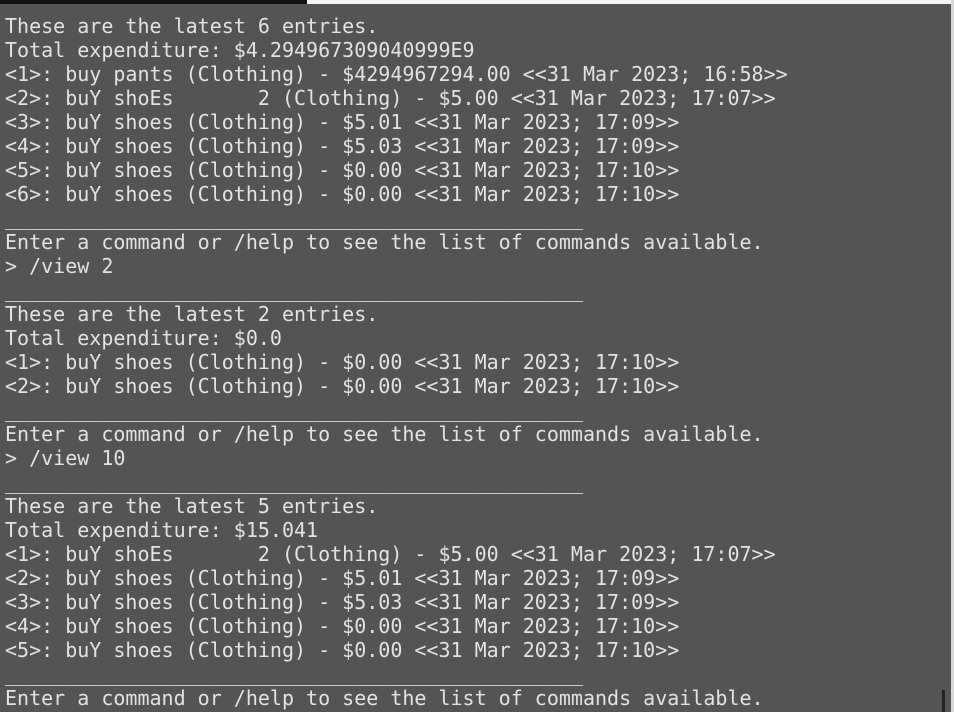 The height and width of the screenshot is (712, 954). I want to click on scrollbar-thumb, so click(943, 701).